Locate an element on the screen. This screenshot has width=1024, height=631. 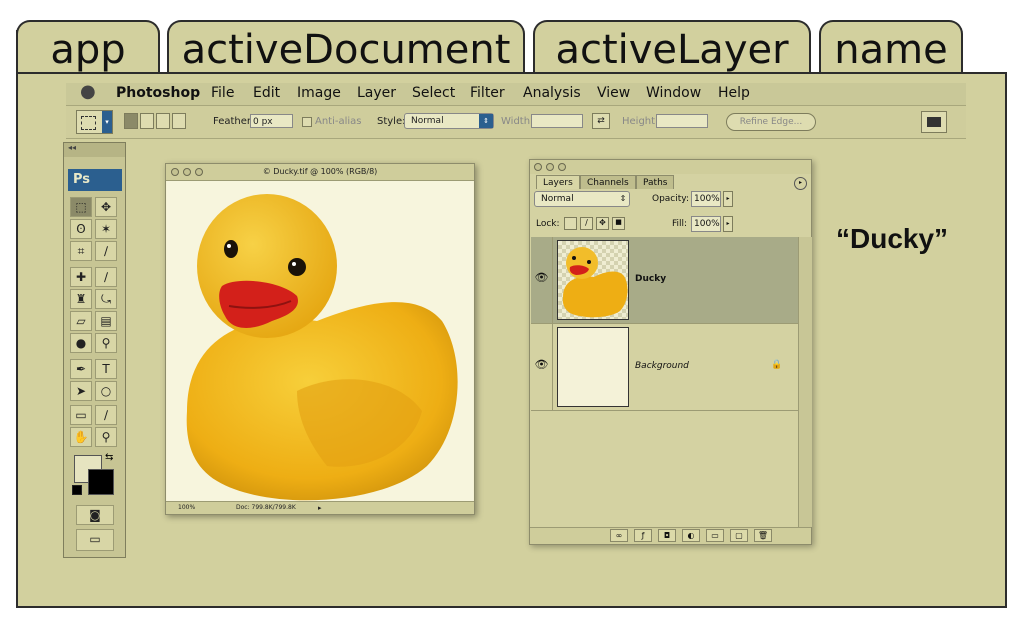
panel-menu-icon: ▸ is located at coordinates (800, 183).